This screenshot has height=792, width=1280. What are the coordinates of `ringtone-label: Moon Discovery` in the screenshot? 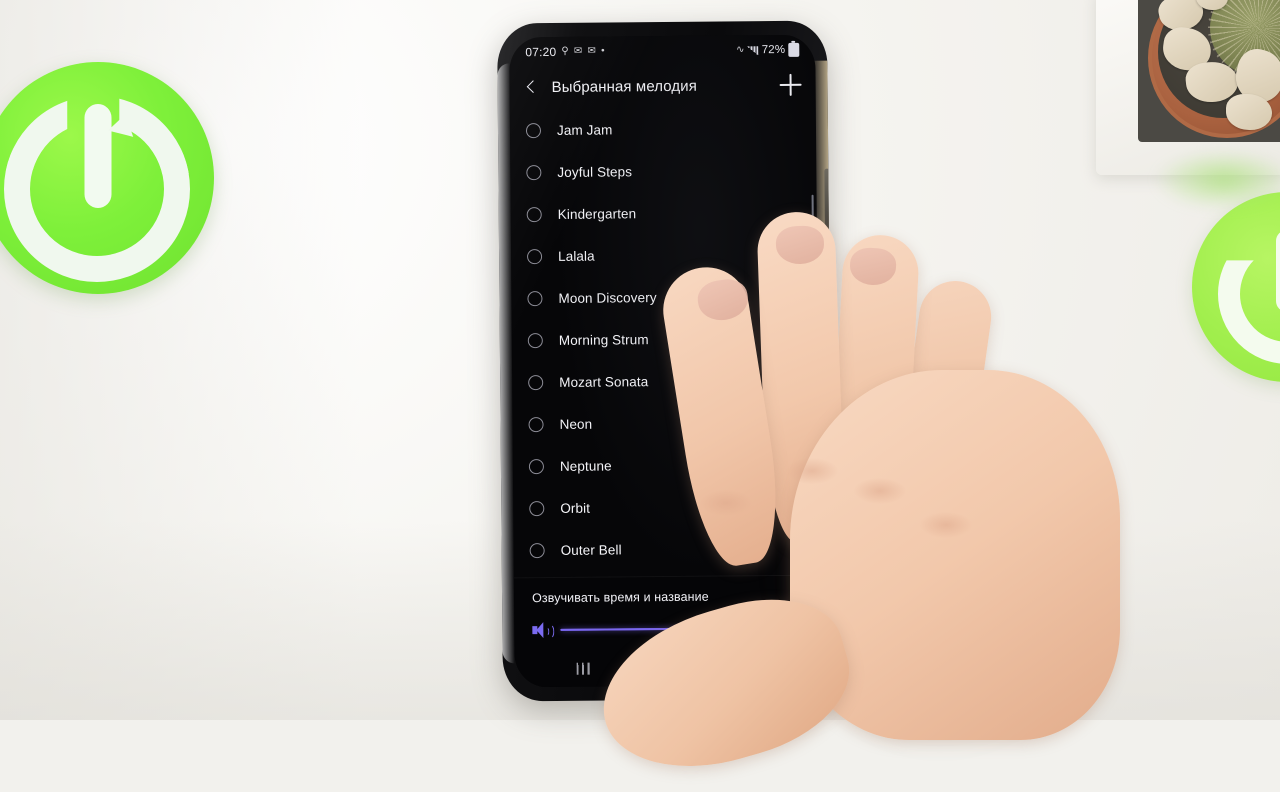 It's located at (607, 297).